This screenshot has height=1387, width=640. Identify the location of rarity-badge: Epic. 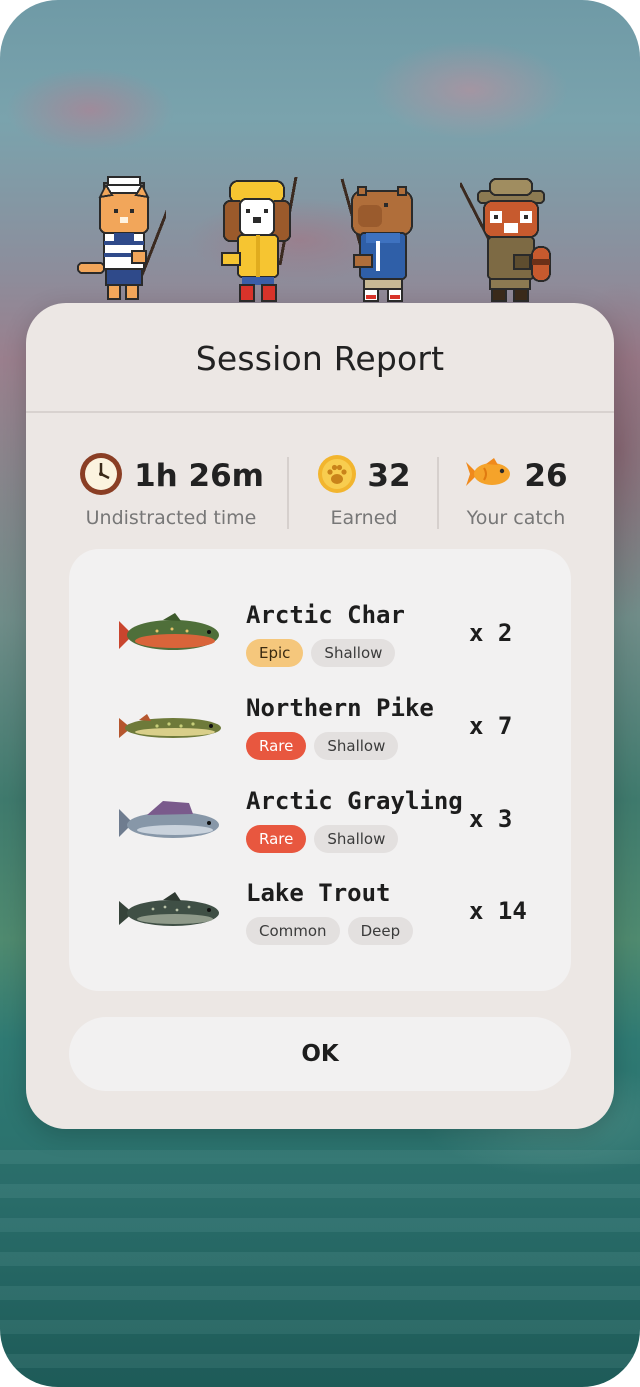
(275, 653).